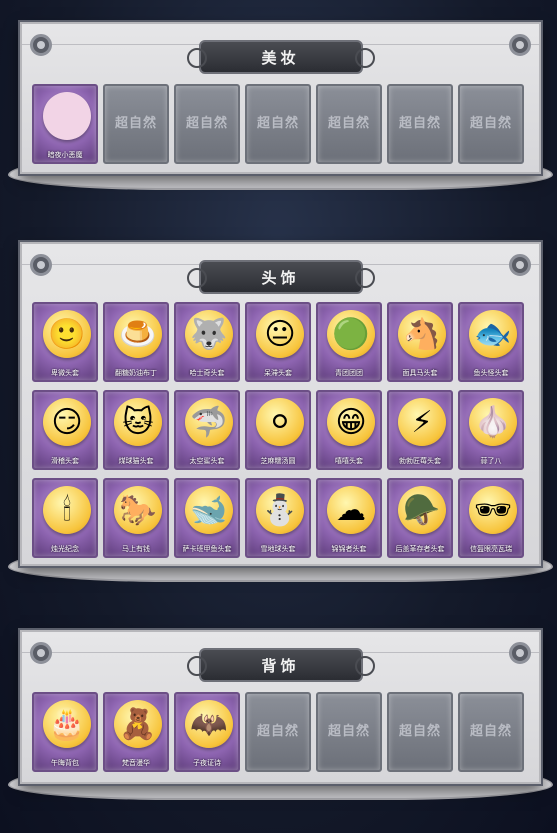  I want to click on item-card: 🧸 梵音漫华, so click(136, 732).